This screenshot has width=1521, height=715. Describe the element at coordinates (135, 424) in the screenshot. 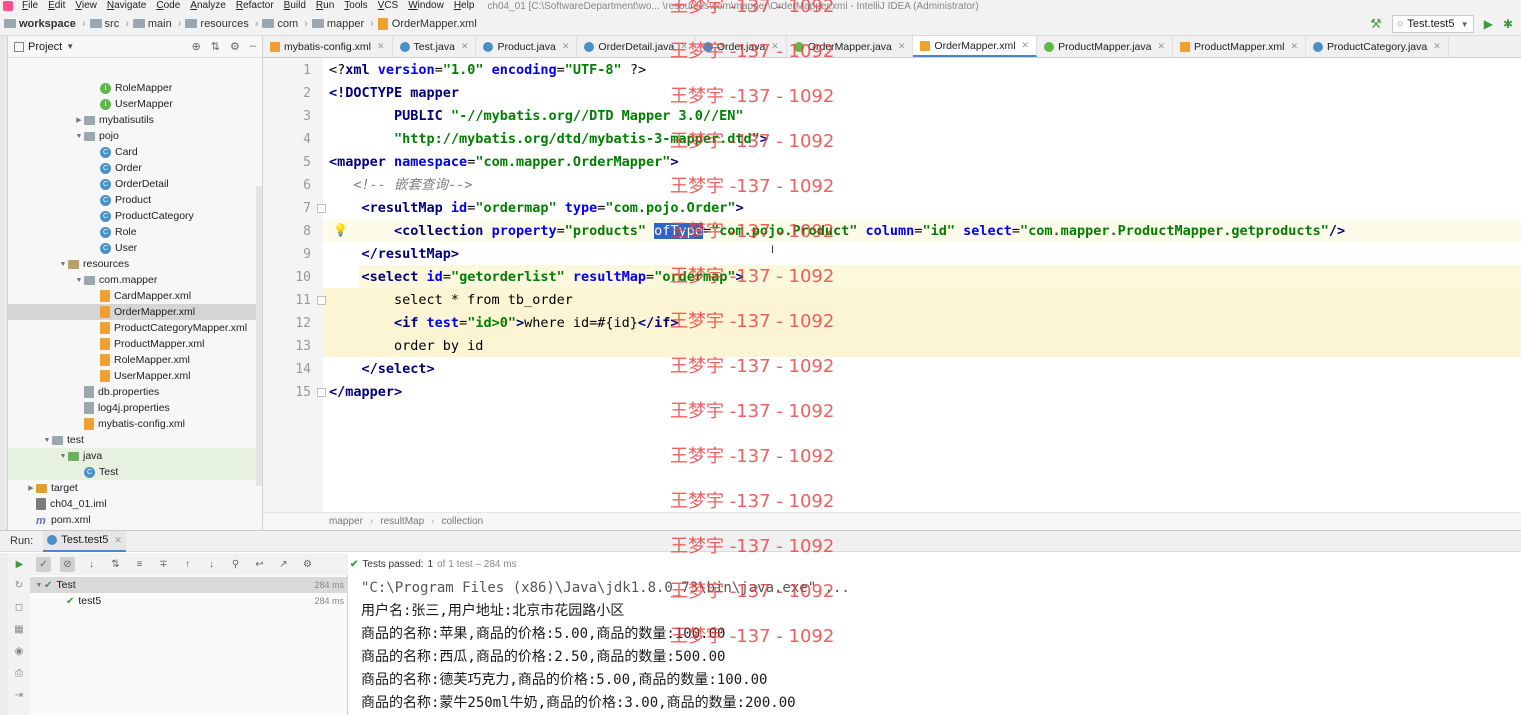

I see `project-tree-item: mybatis-config.xml` at that location.